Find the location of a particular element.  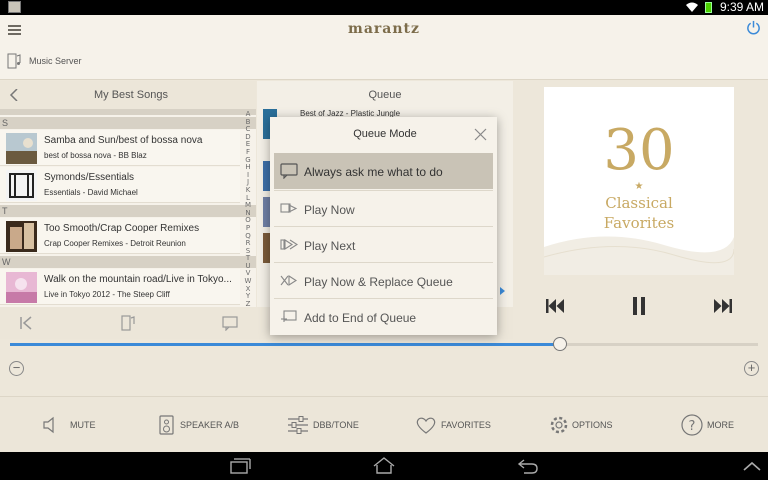

close-icon is located at coordinates (480, 134).